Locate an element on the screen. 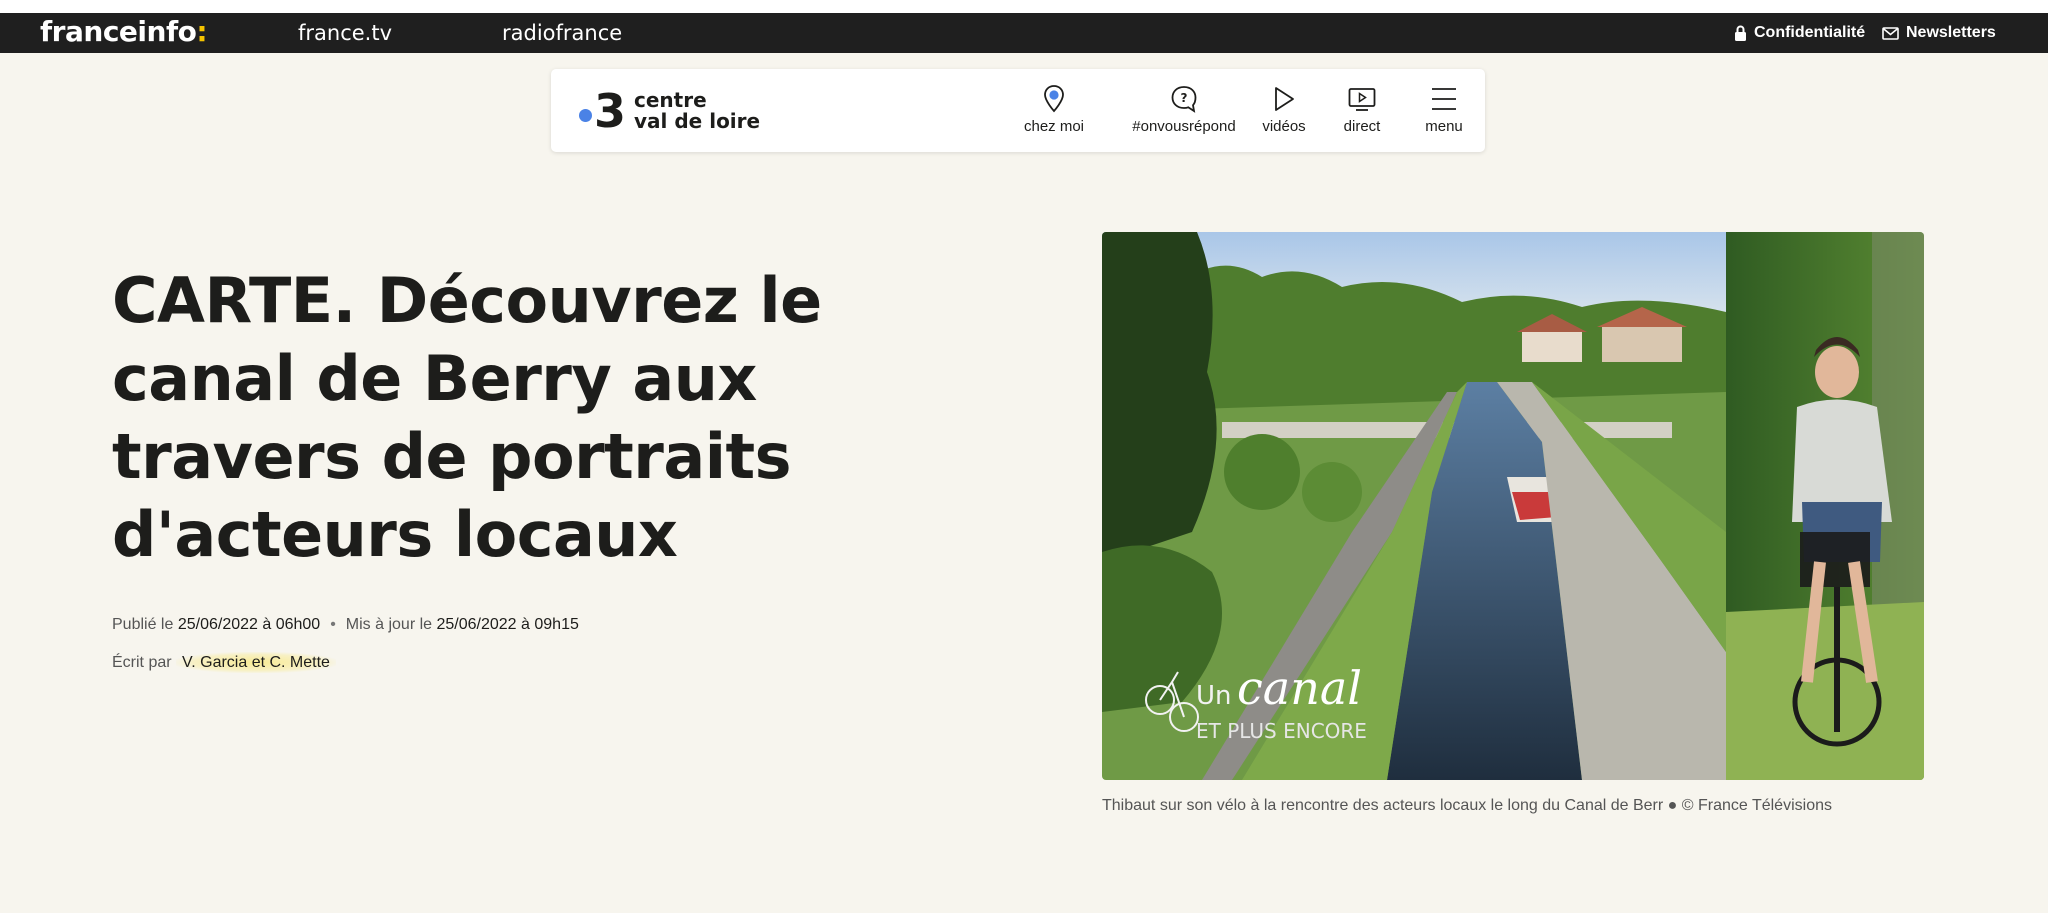  published-label: Publié le is located at coordinates (143, 624).